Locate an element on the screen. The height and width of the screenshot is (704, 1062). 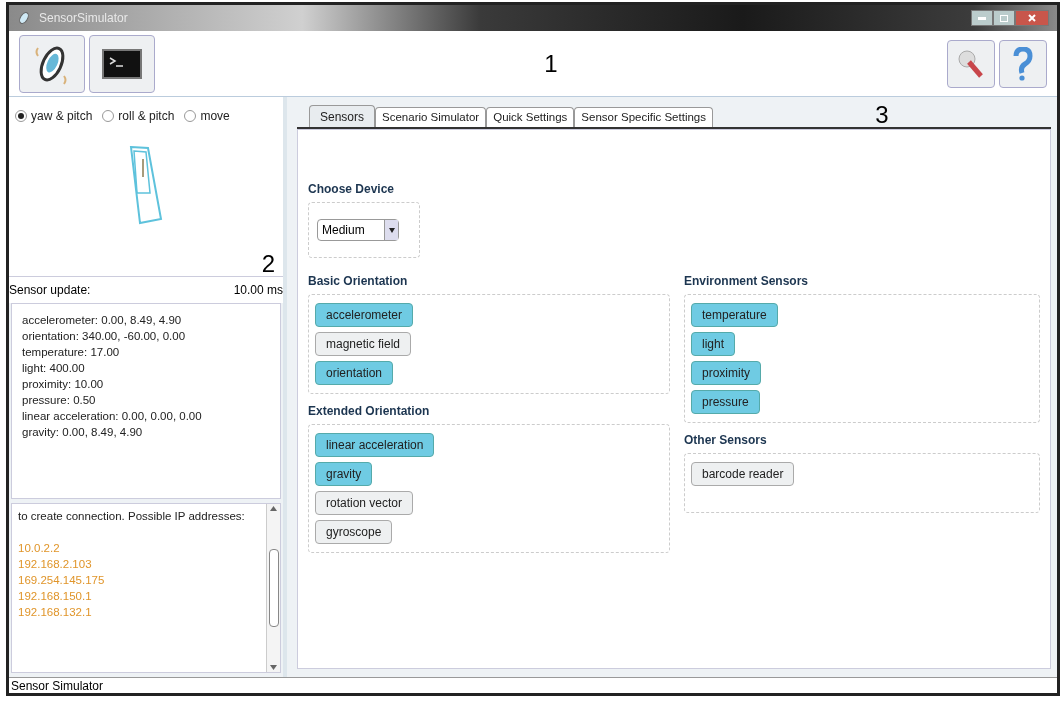
settings-toolbar-button is located at coordinates (971, 63).